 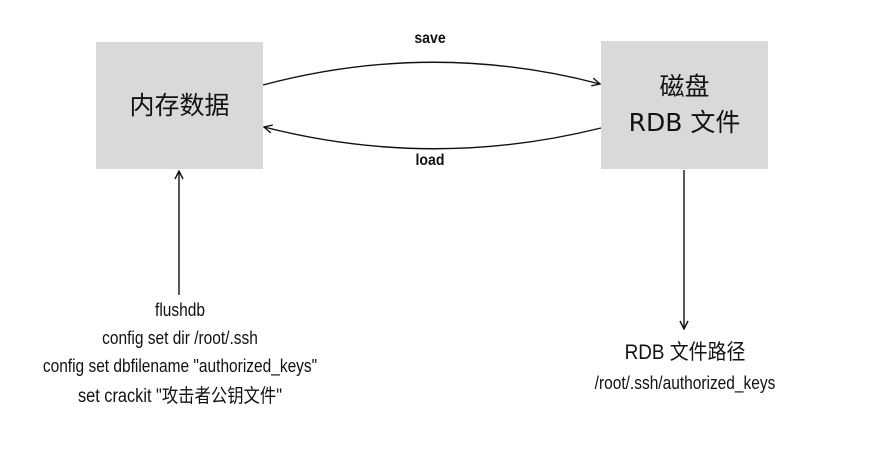 I want to click on memory-data-node: 内存数据, so click(x=179, y=105).